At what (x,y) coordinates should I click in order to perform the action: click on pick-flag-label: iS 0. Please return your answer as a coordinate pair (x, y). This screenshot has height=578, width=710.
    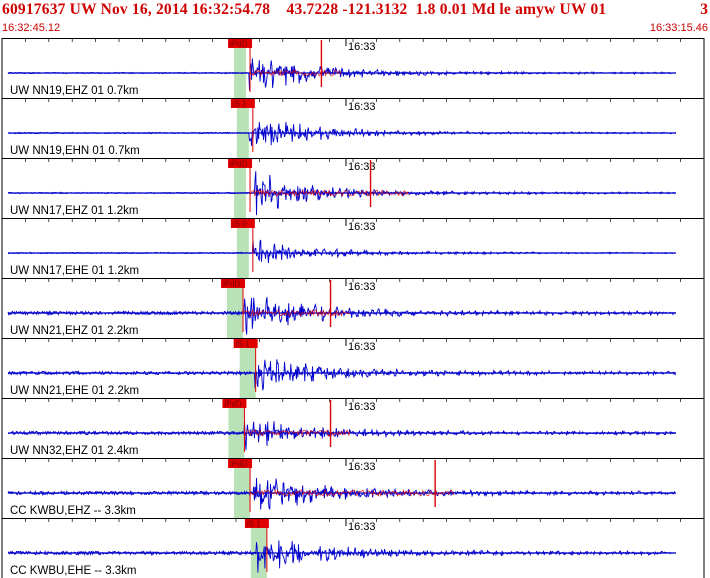
    Looking at the image, I should click on (240, 224).